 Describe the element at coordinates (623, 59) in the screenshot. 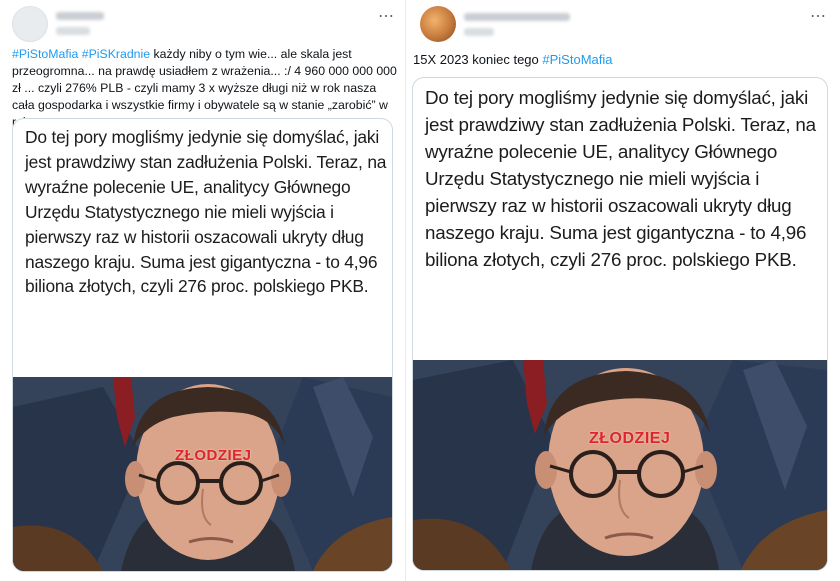

I see `tweet-text: 15X 2023 koniec tego #PiStoMafia` at that location.